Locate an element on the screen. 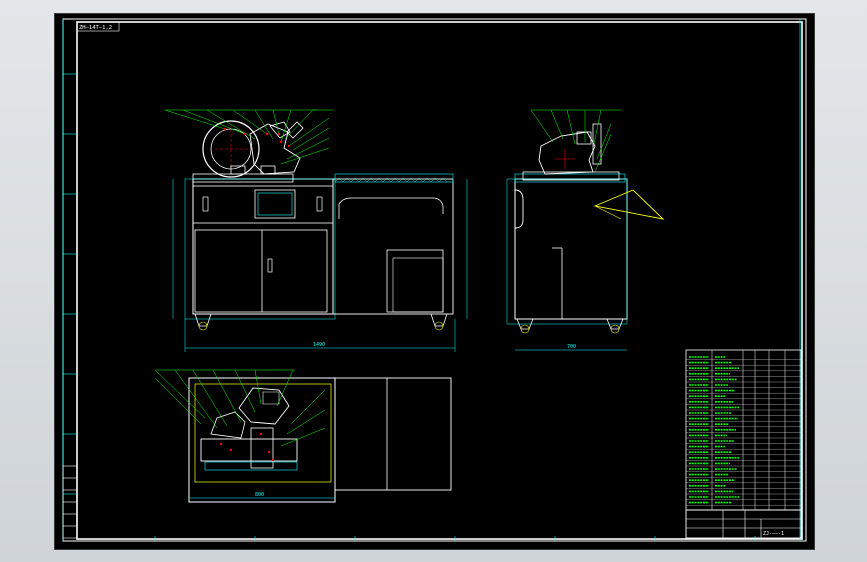 This screenshot has width=867, height=562. svg-text: 800 is located at coordinates (259, 495).